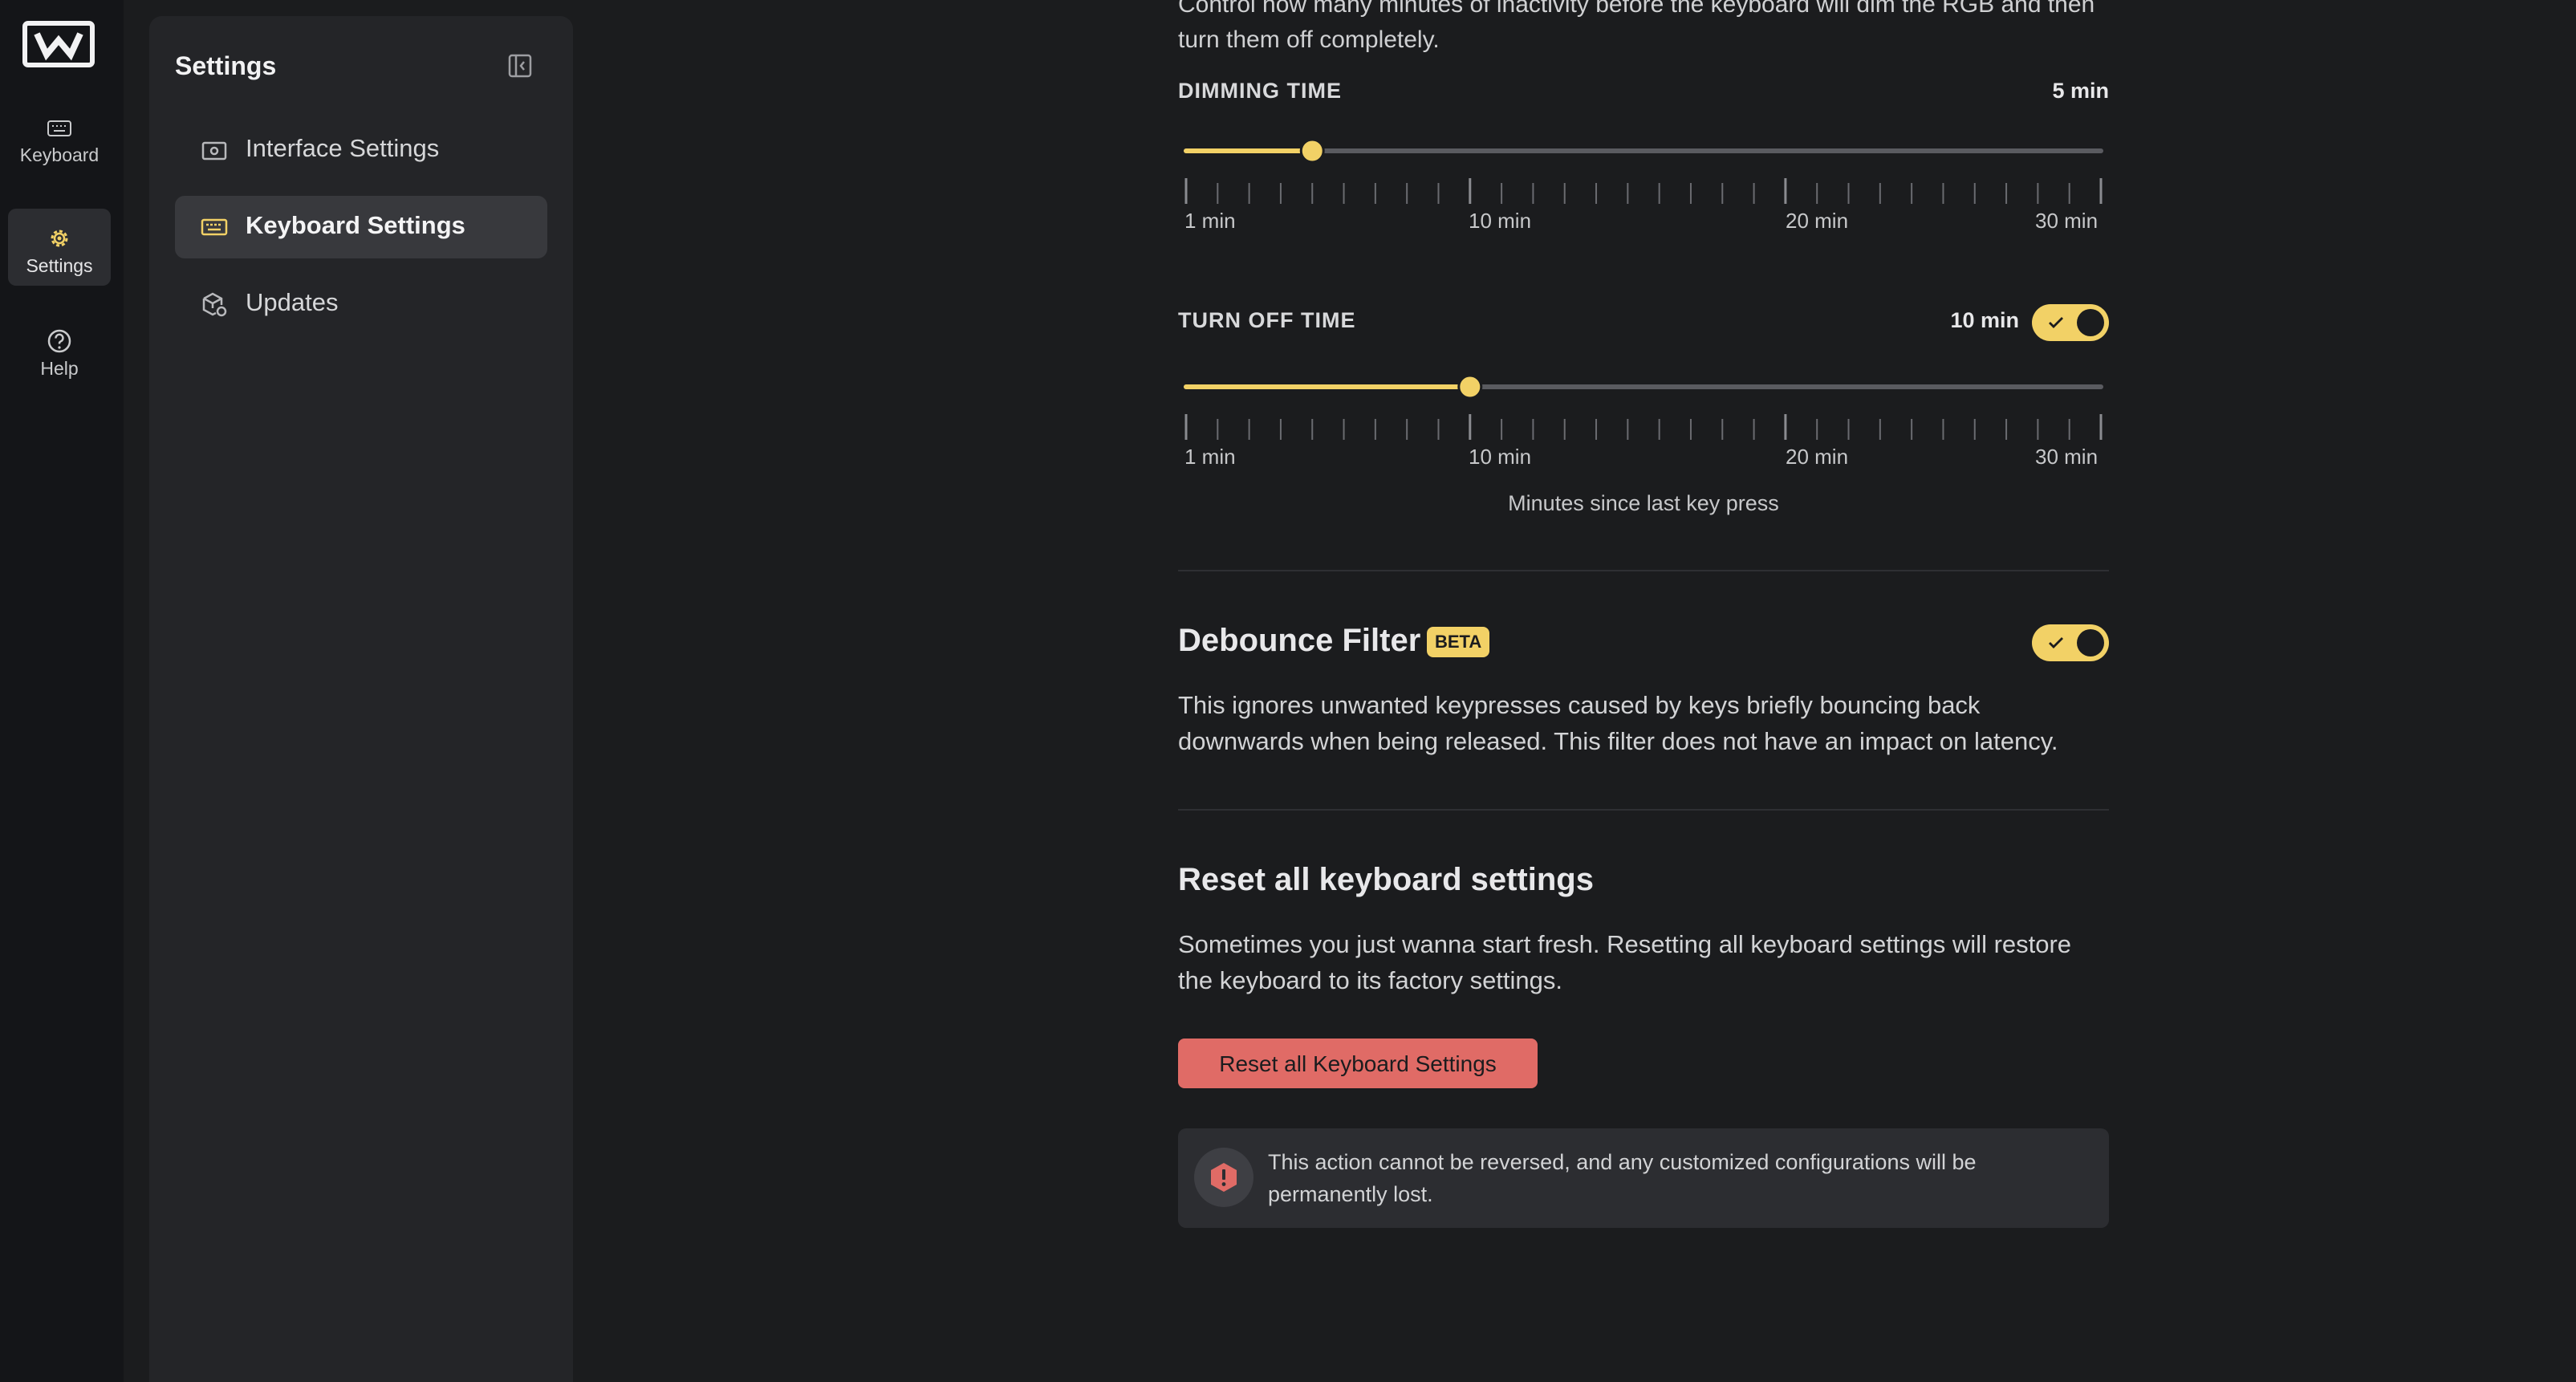 The image size is (2576, 1382). What do you see at coordinates (59, 238) in the screenshot?
I see `gear-icon` at bounding box center [59, 238].